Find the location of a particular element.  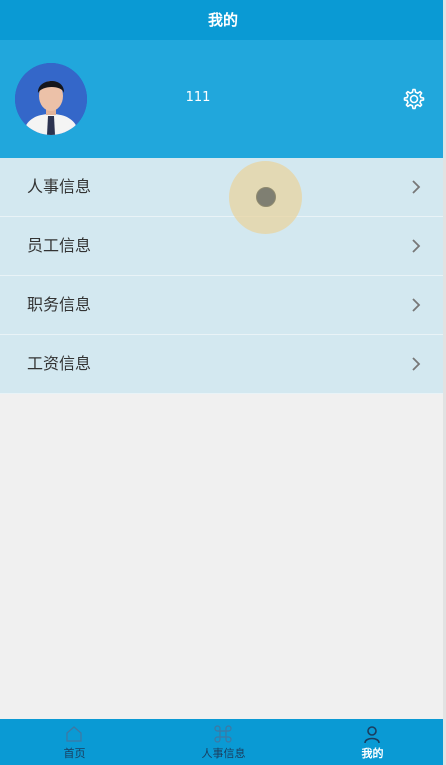

tab-label: 首页 is located at coordinates (74, 753).